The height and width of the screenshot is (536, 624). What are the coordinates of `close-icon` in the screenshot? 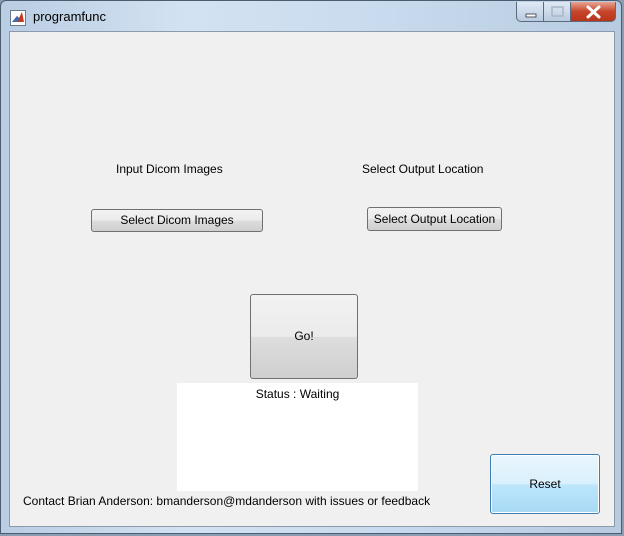 It's located at (593, 12).